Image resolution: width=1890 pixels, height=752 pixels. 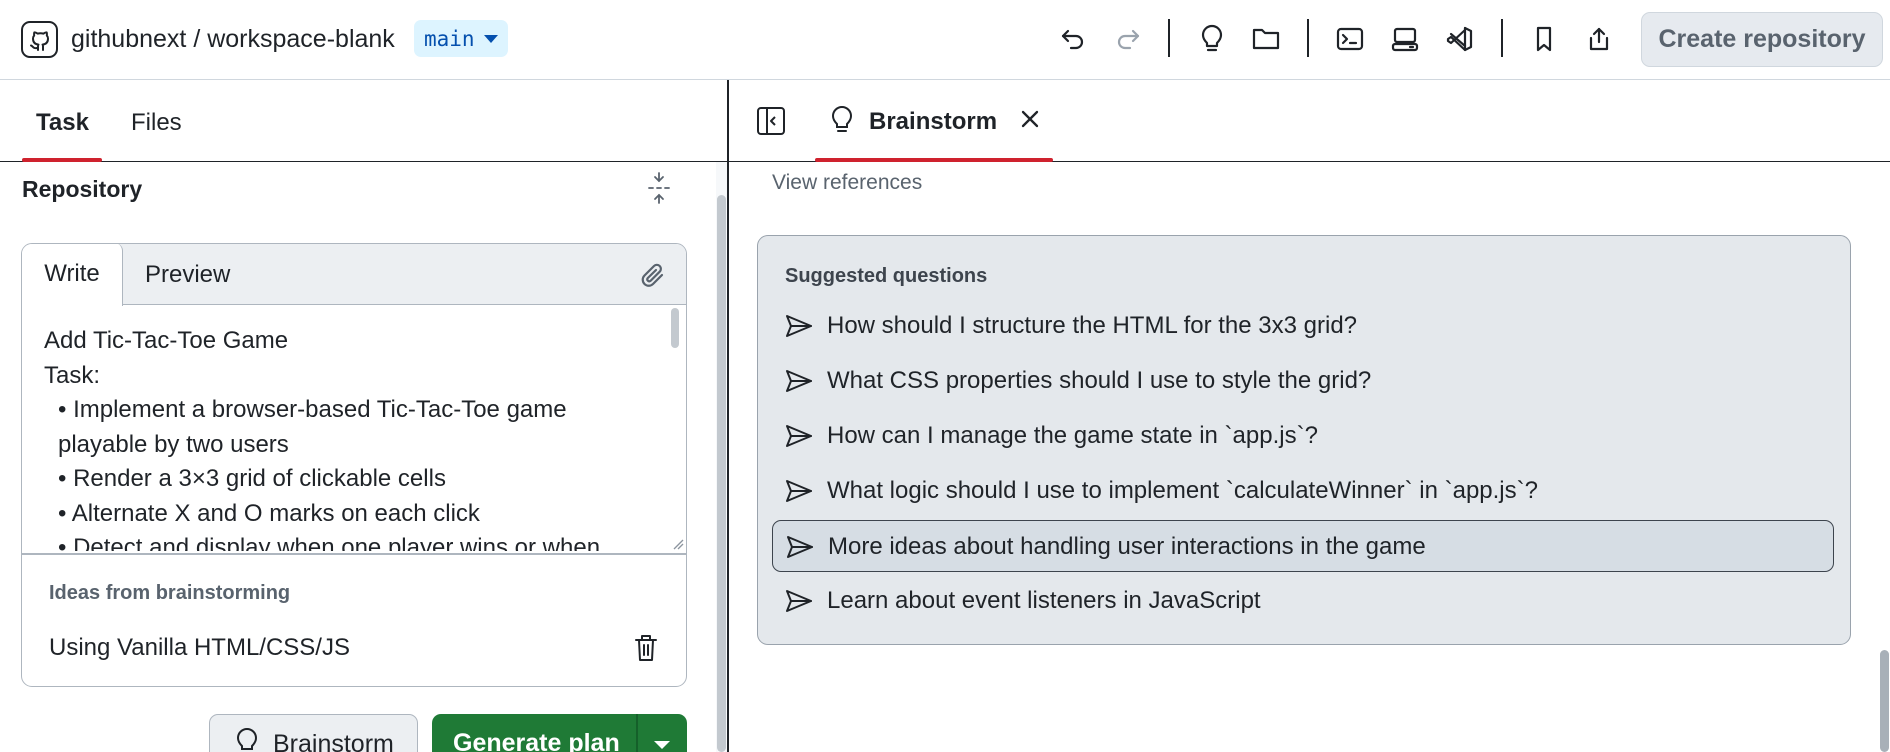 I want to click on codespace-icon, so click(x=1405, y=39).